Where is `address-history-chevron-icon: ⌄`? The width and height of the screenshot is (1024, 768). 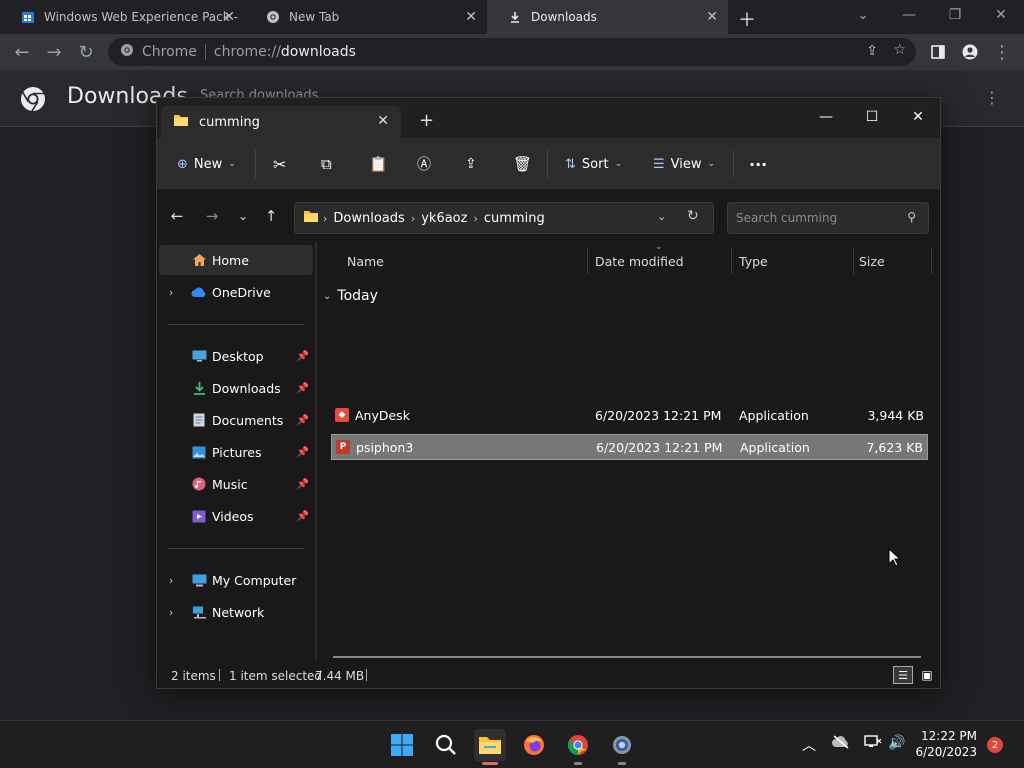 address-history-chevron-icon: ⌄ is located at coordinates (661, 216).